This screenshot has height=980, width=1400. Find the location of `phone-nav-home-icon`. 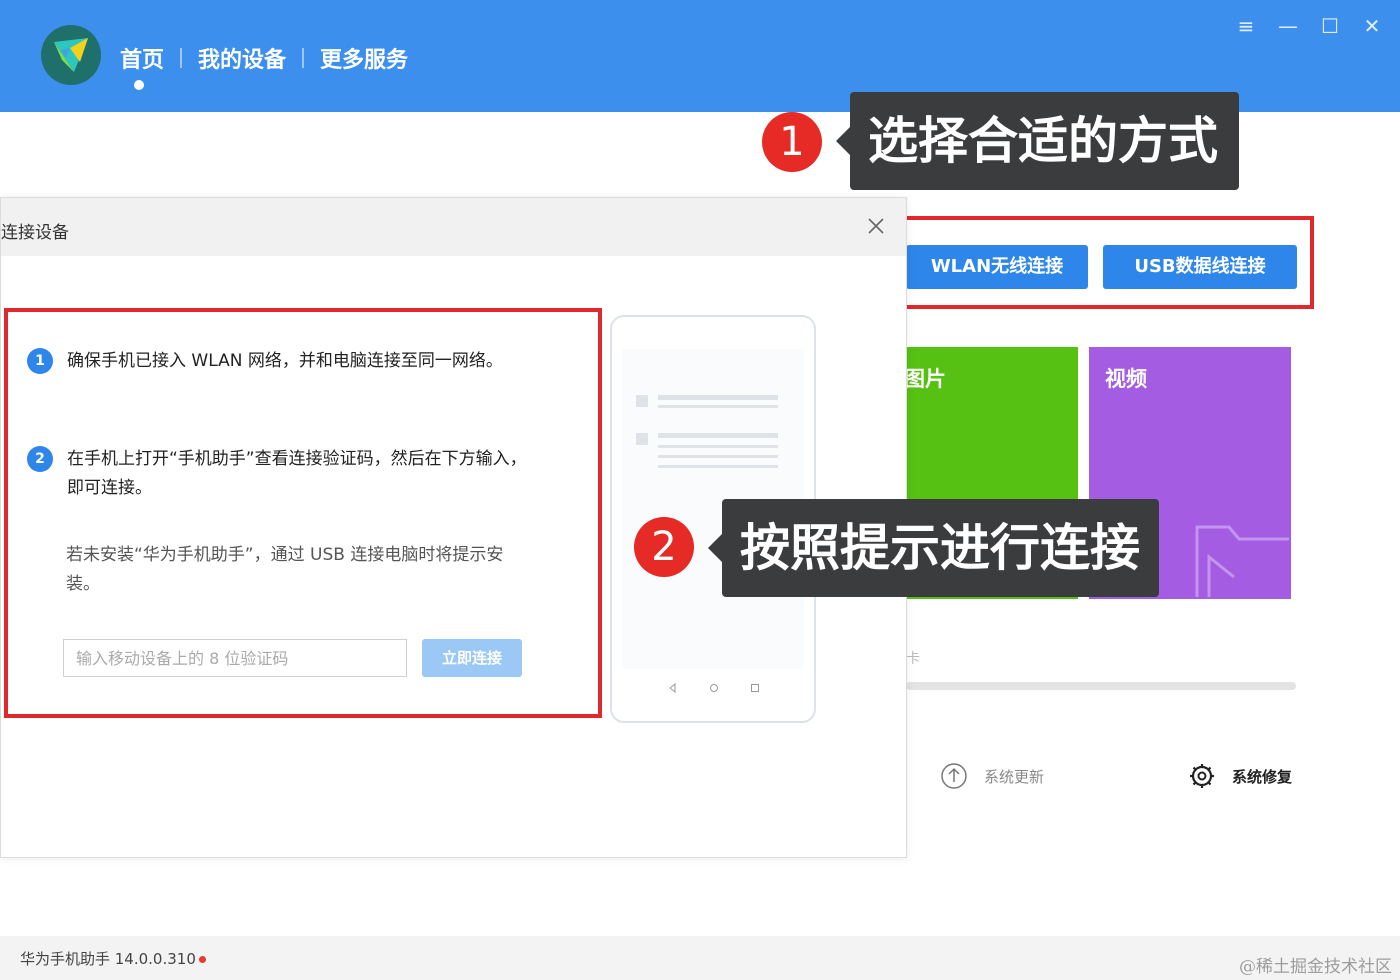

phone-nav-home-icon is located at coordinates (714, 688).